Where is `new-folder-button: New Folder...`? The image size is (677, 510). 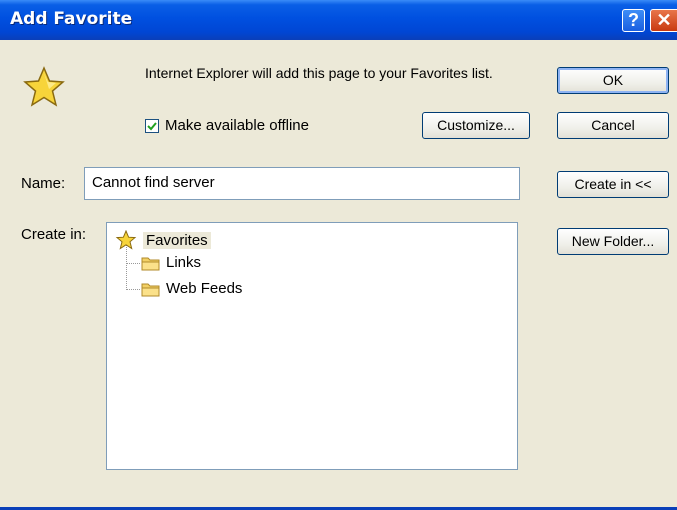
new-folder-button: New Folder... is located at coordinates (613, 241).